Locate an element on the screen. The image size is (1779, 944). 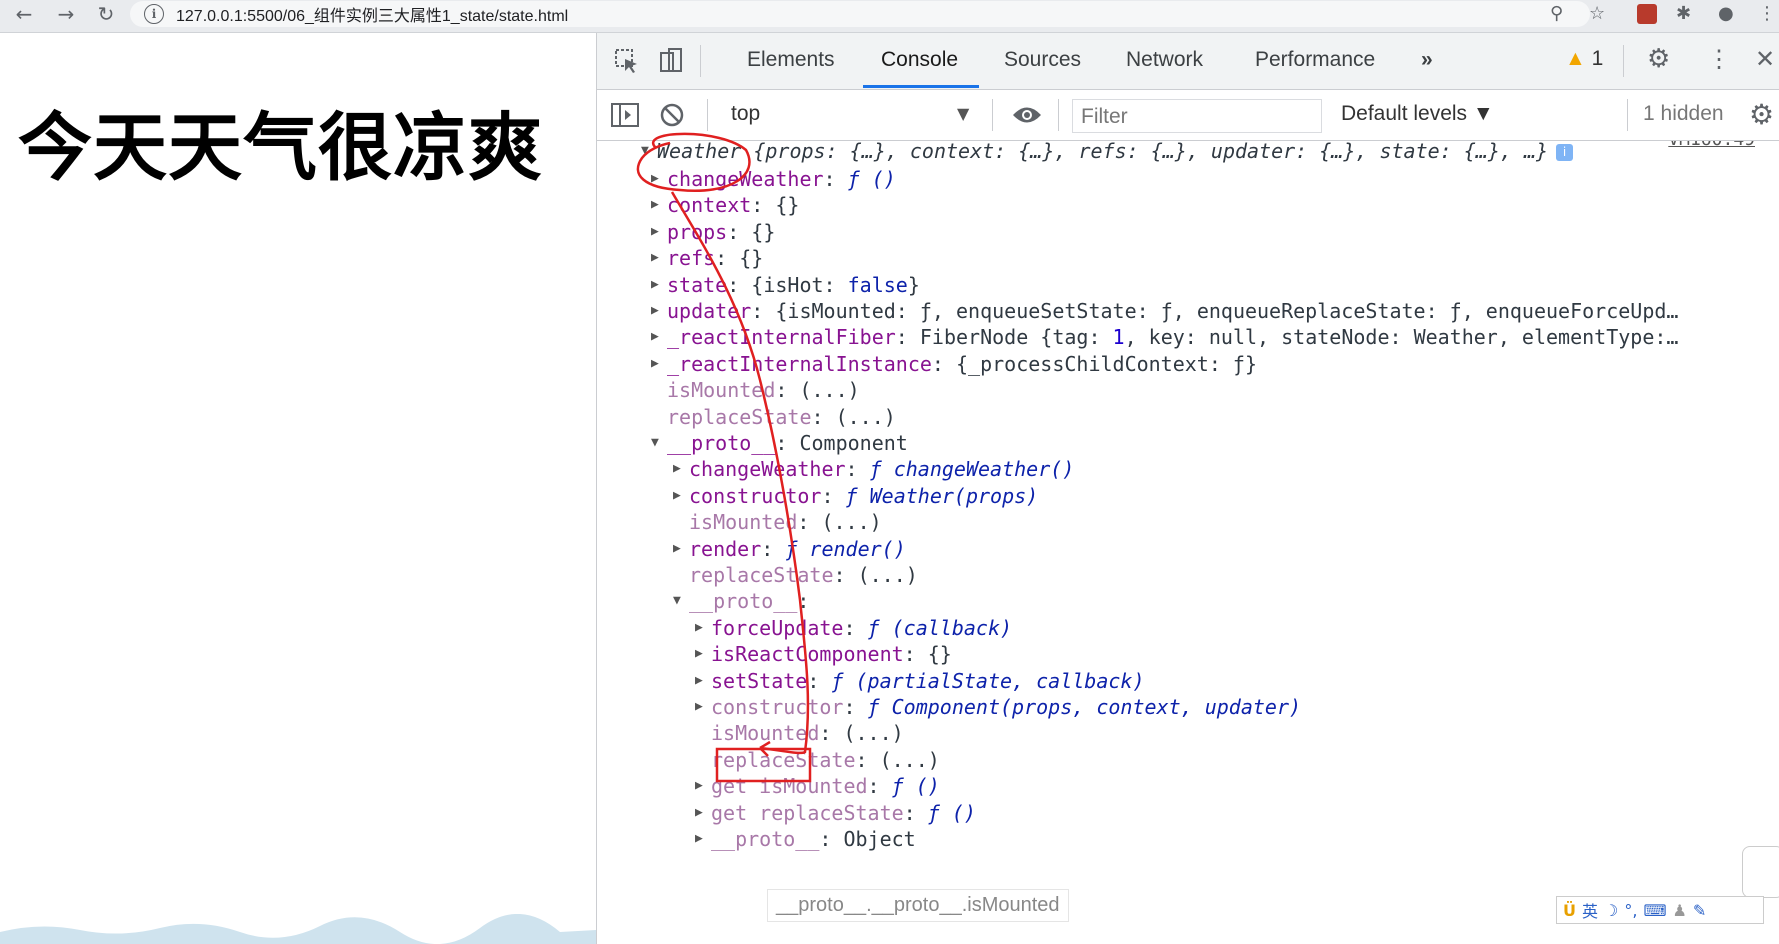
settings-gear-icon: ⚙ is located at coordinates (1658, 58).